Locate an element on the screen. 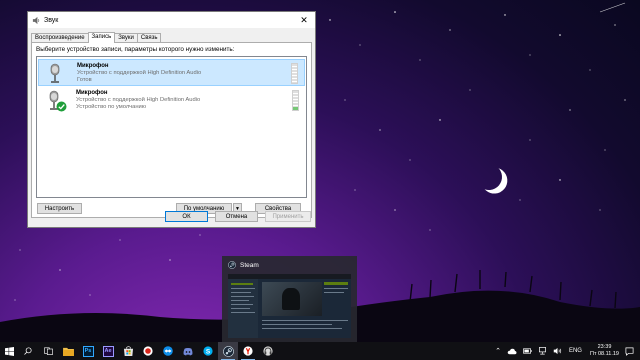 This screenshot has width=640, height=360. taskbar-teamviewer is located at coordinates (168, 351).